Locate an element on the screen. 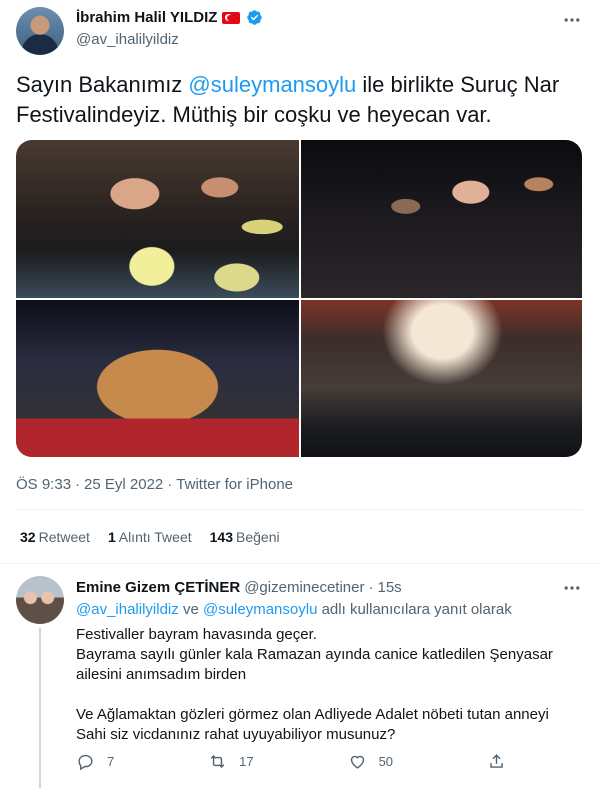 The image size is (598, 788). reply-to-suffix: adlı kullanıcılara yanıt olarak is located at coordinates (414, 609).